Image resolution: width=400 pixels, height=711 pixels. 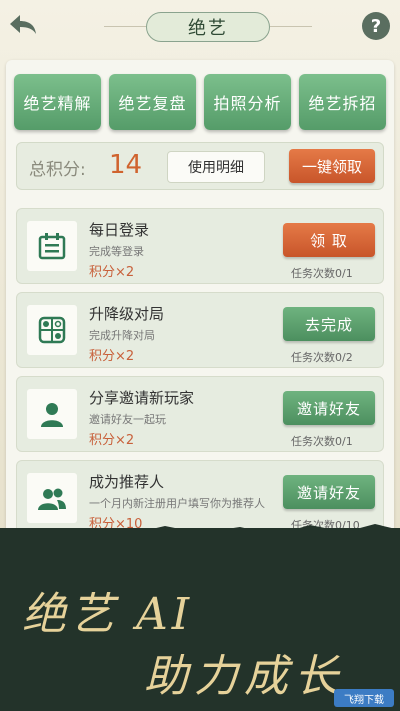 What do you see at coordinates (216, 167) in the screenshot?
I see `usage-detail-button: 使用明细` at bounding box center [216, 167].